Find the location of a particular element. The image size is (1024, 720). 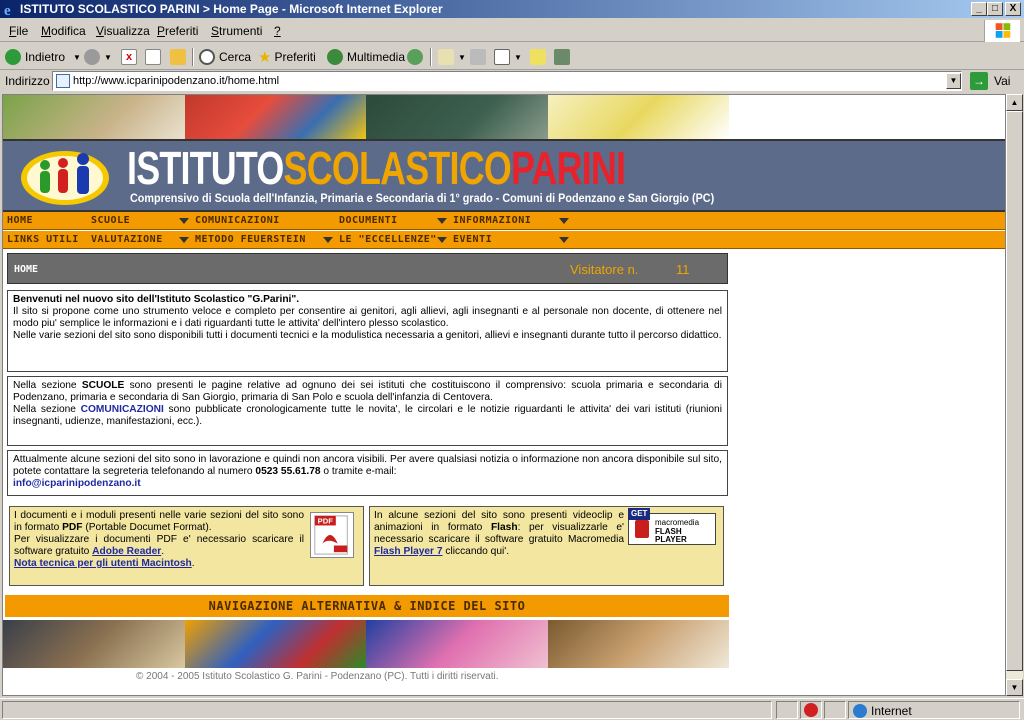

close-button: X is located at coordinates (1013, 9).